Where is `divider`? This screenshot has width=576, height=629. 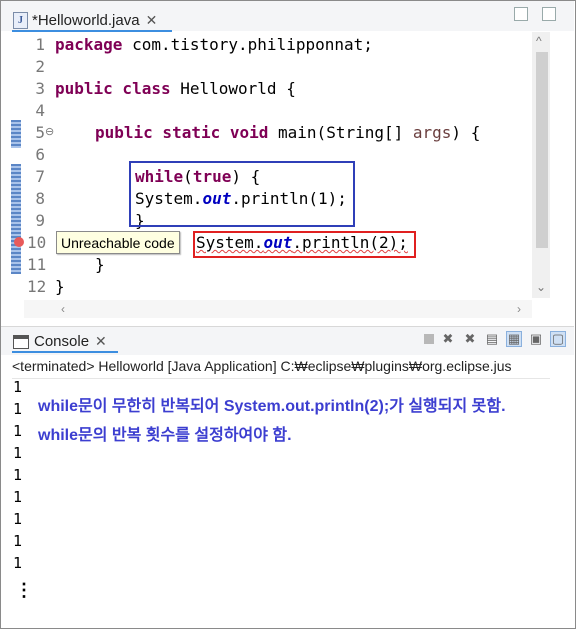
divider is located at coordinates (281, 378).